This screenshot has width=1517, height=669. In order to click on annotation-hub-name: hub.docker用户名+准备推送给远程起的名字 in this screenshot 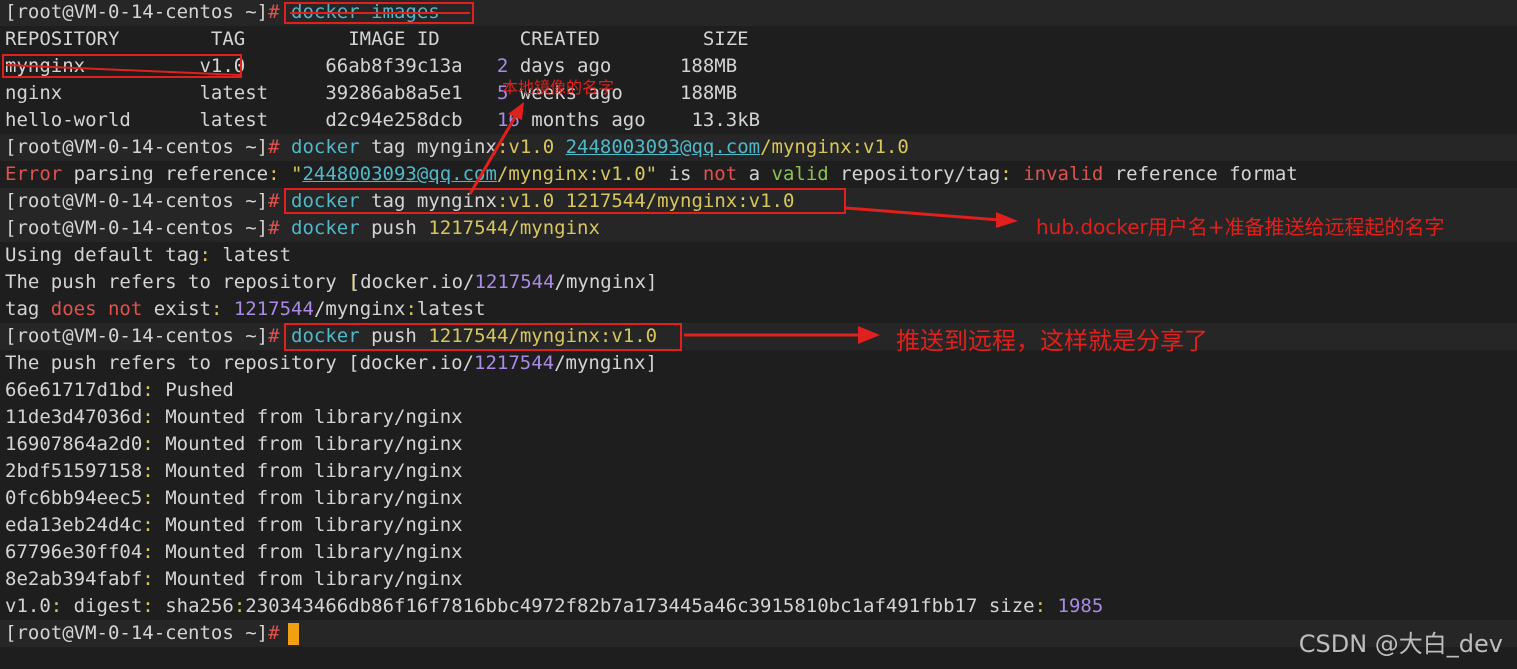, I will do `click(1240, 227)`.